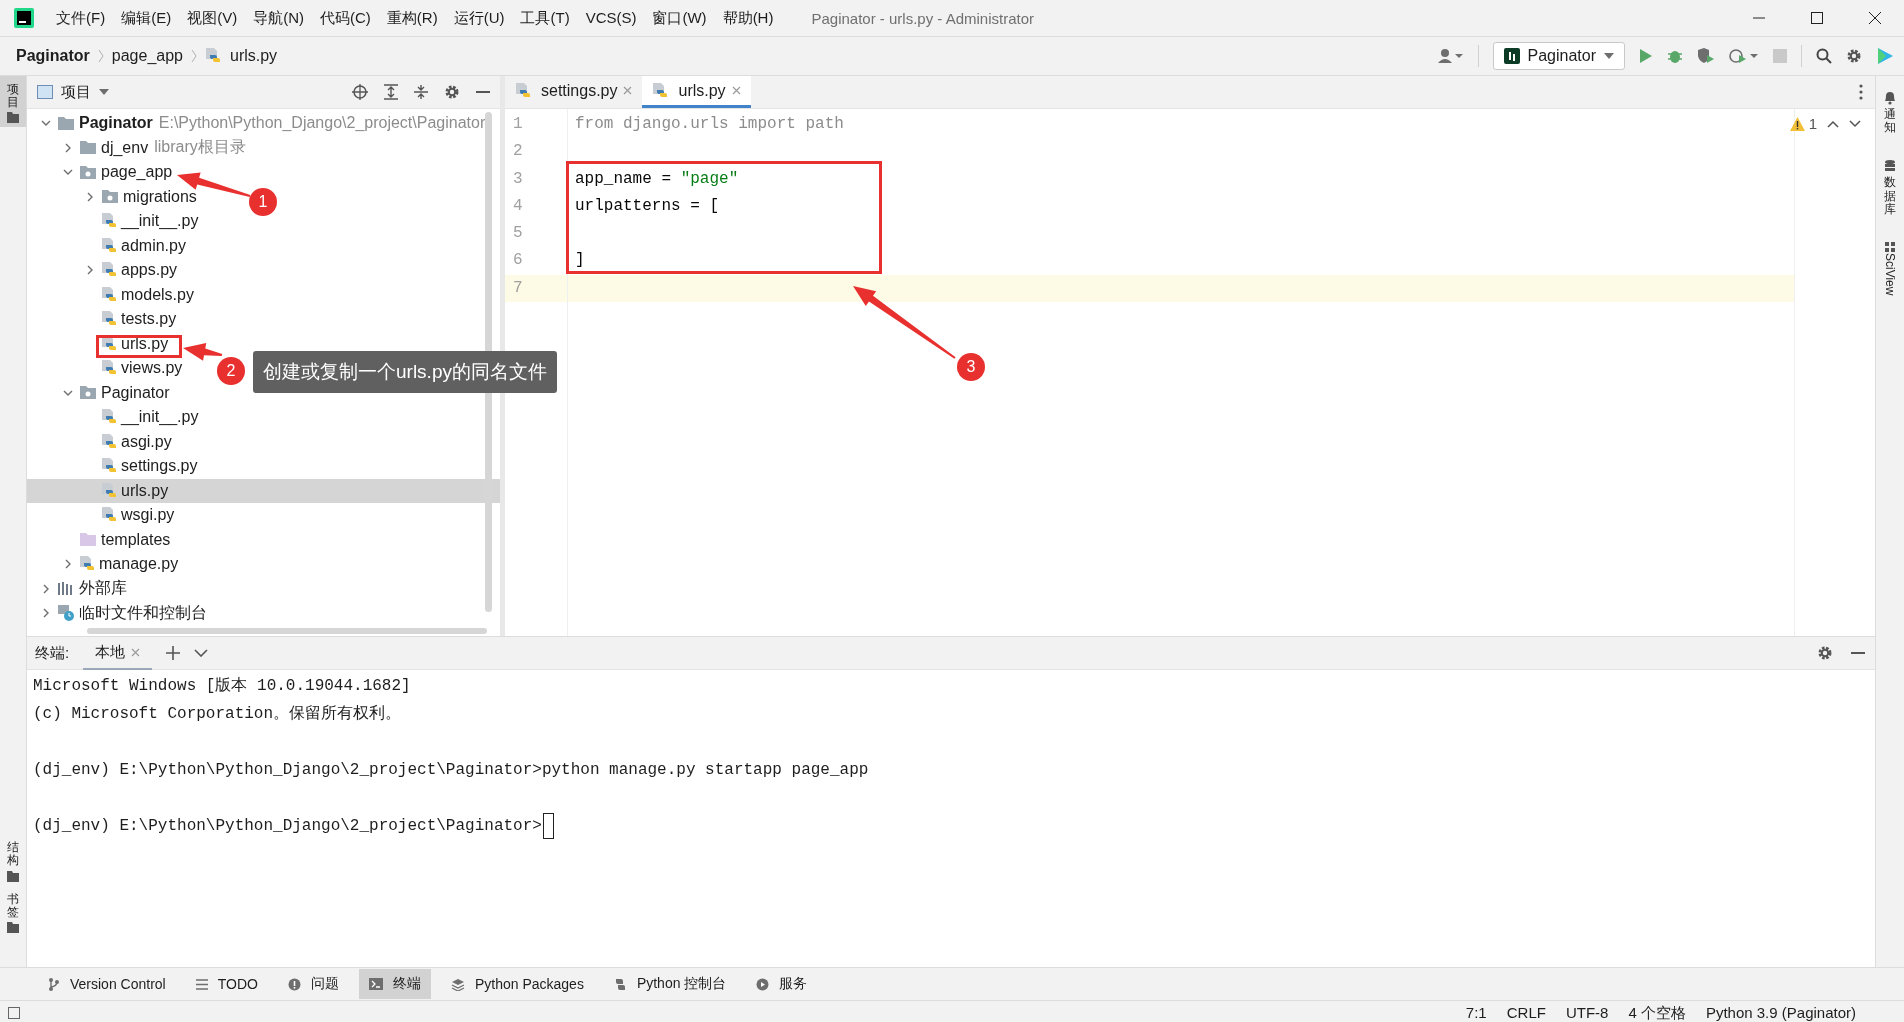 The height and width of the screenshot is (1022, 1904). I want to click on tree-item: page_app, so click(115, 172).